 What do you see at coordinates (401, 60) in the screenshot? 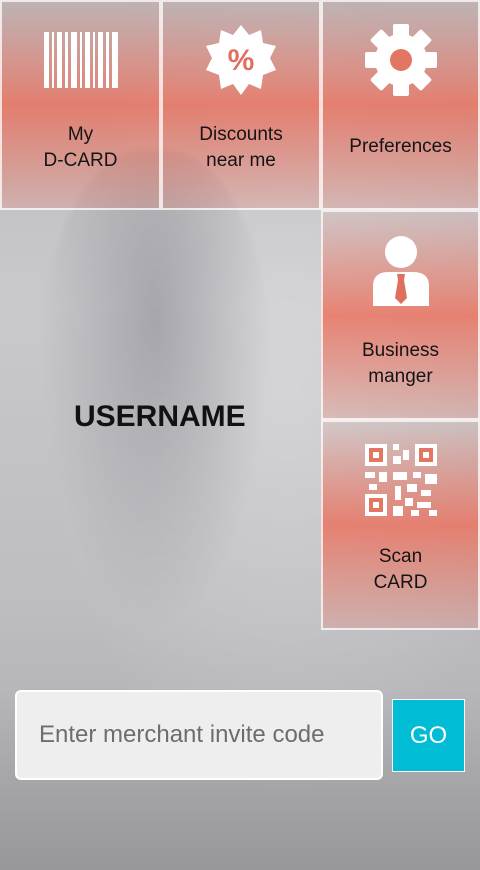
I see `gear-icon` at bounding box center [401, 60].